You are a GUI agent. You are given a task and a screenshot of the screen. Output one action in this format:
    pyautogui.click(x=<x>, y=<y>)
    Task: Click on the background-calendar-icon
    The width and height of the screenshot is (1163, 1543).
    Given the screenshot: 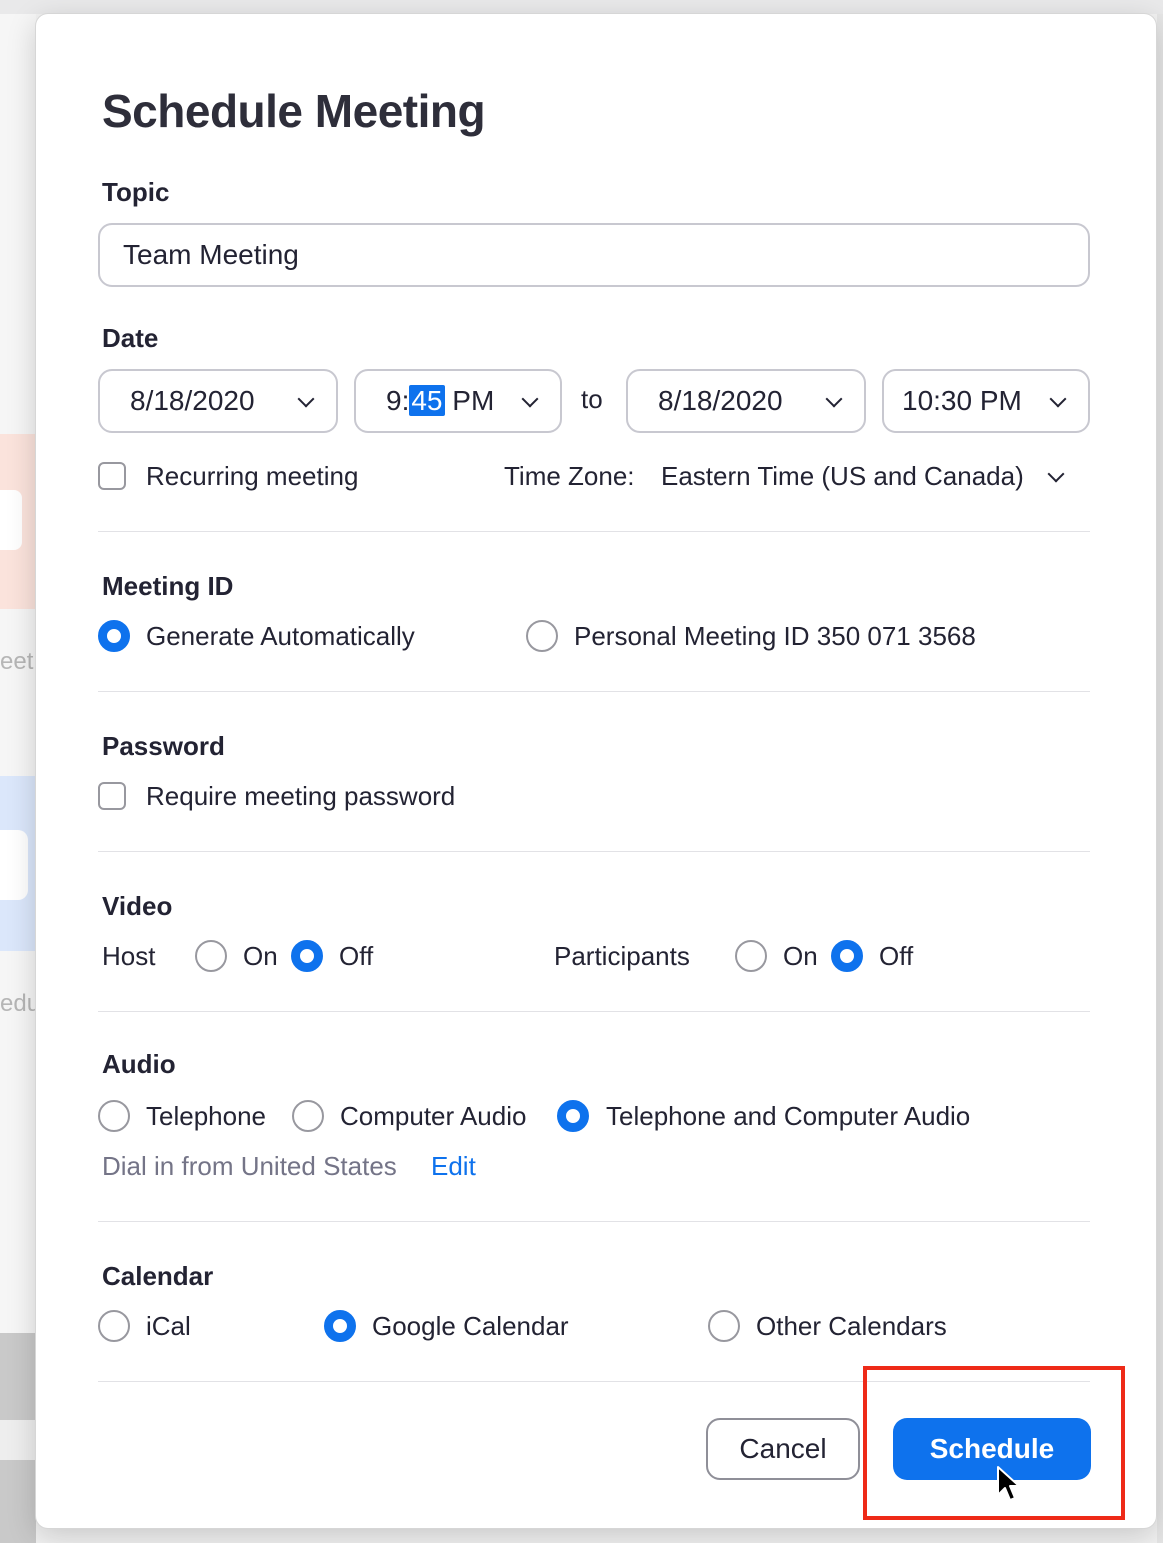 What is the action you would take?
    pyautogui.click(x=14, y=865)
    